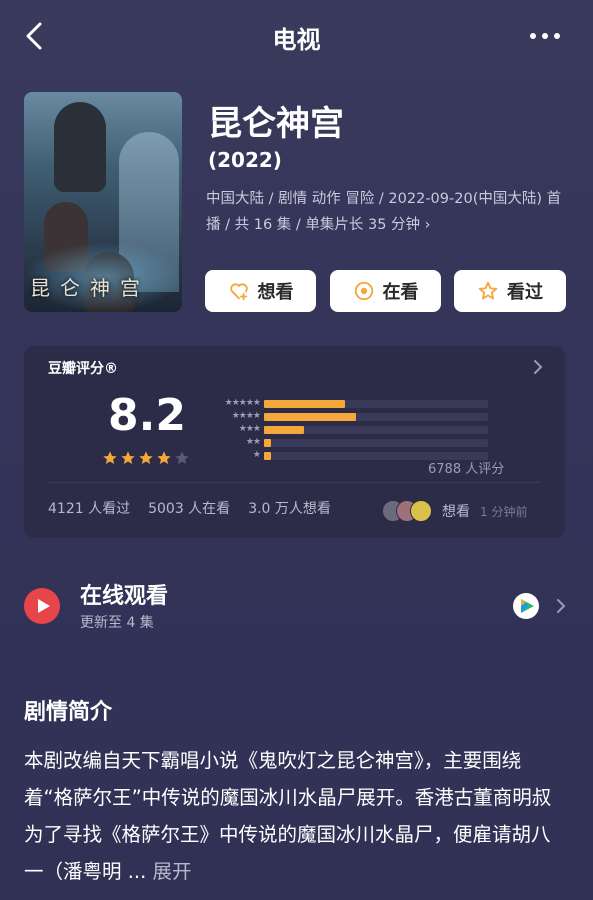 The width and height of the screenshot is (593, 900). I want to click on stat-want: 3.0 万人想看, so click(289, 509).